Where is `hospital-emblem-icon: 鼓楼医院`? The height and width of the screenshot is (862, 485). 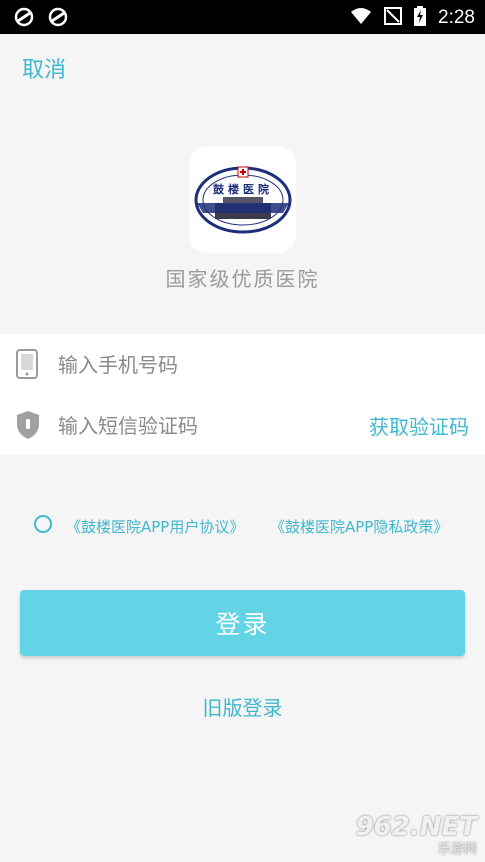
hospital-emblem-icon: 鼓楼医院 is located at coordinates (242, 199).